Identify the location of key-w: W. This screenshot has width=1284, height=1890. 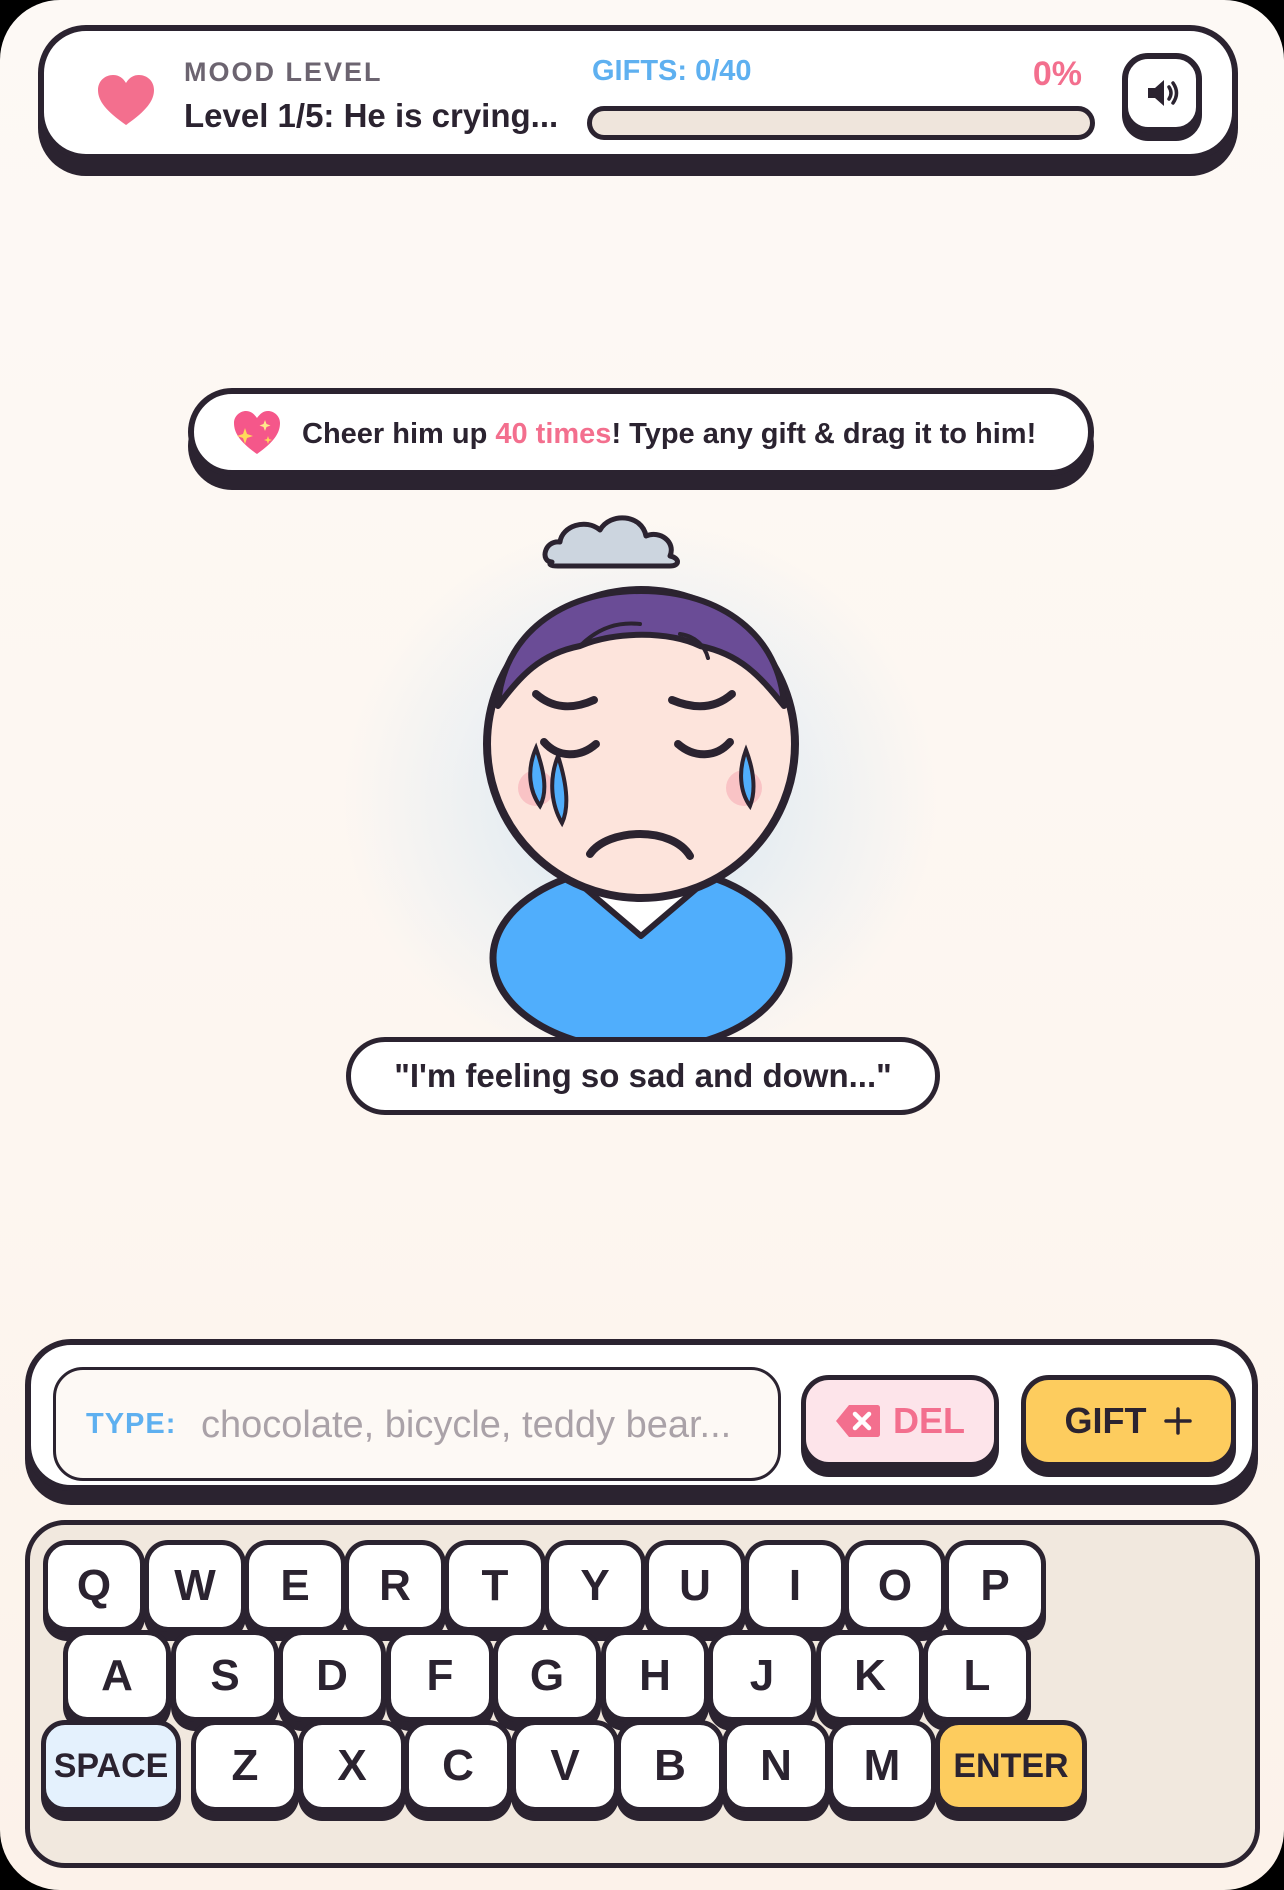
(195, 1586).